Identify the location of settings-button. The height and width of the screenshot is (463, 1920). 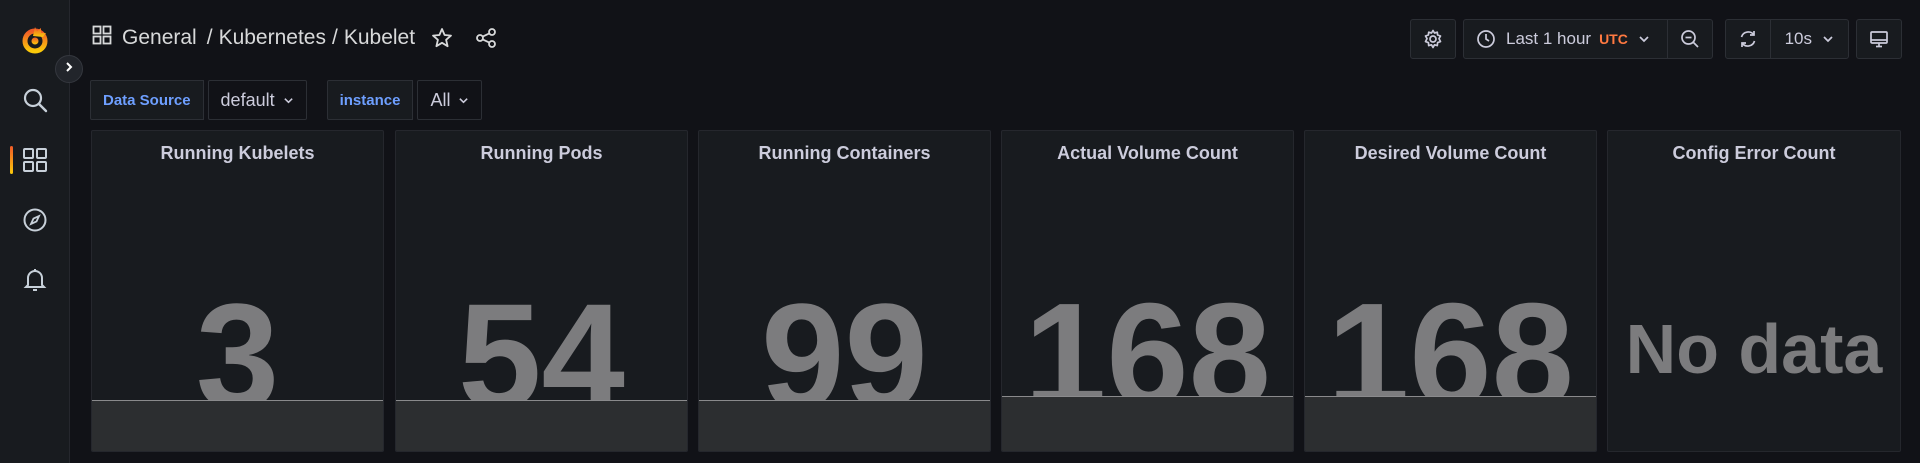
(1433, 39).